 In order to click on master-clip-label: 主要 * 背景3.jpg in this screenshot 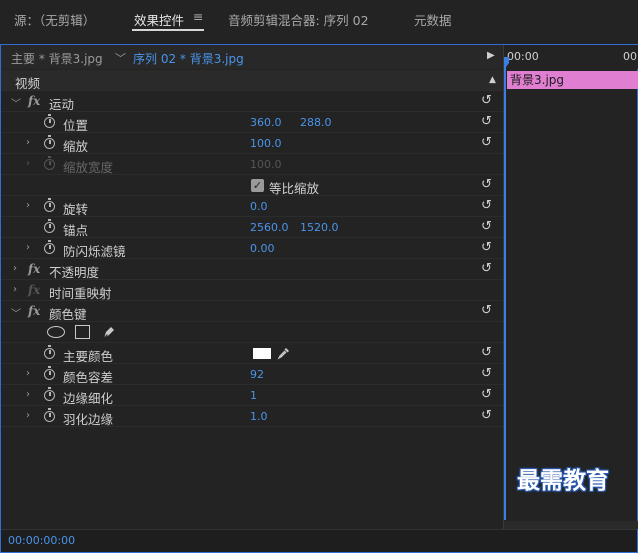, I will do `click(57, 58)`.